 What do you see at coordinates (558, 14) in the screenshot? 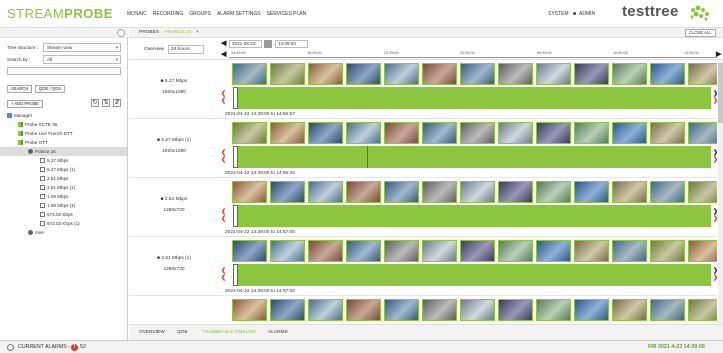
I see `system-menu: SYSTEM` at bounding box center [558, 14].